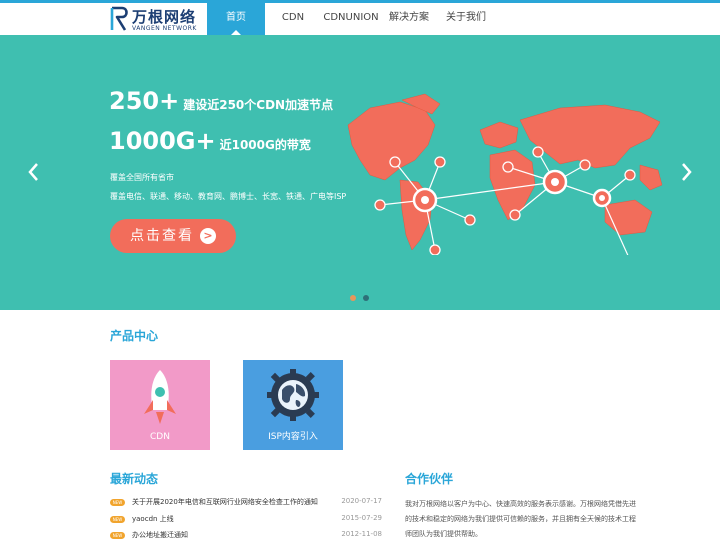 The width and height of the screenshot is (720, 547). I want to click on product-label-isp: ISP内容引入, so click(293, 437).